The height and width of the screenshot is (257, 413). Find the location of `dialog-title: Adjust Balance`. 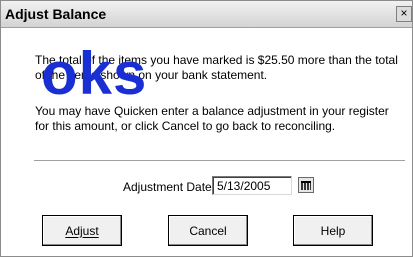

dialog-title: Adjust Balance is located at coordinates (56, 14).